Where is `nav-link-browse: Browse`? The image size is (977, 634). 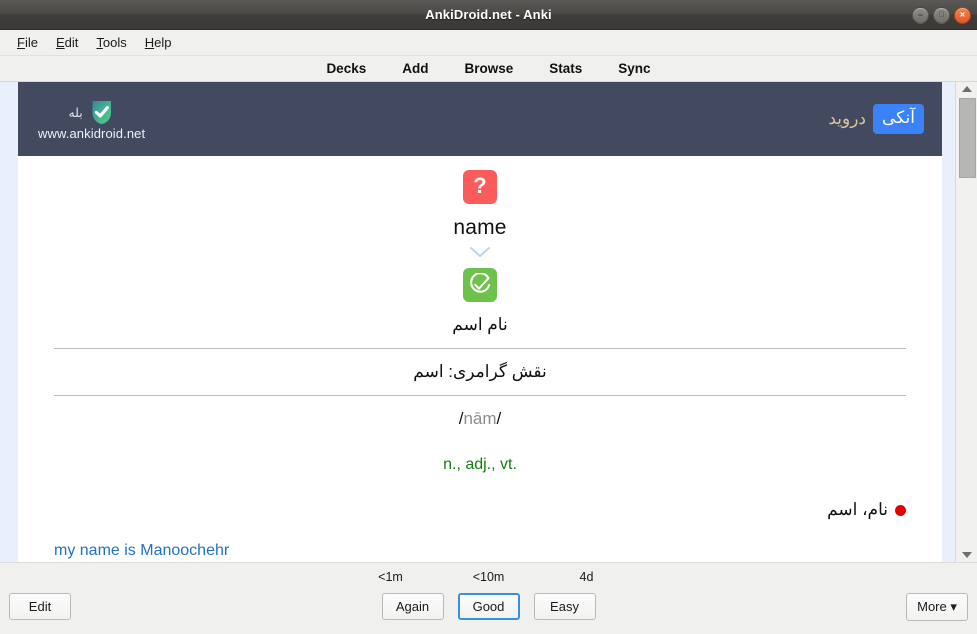 nav-link-browse: Browse is located at coordinates (488, 68).